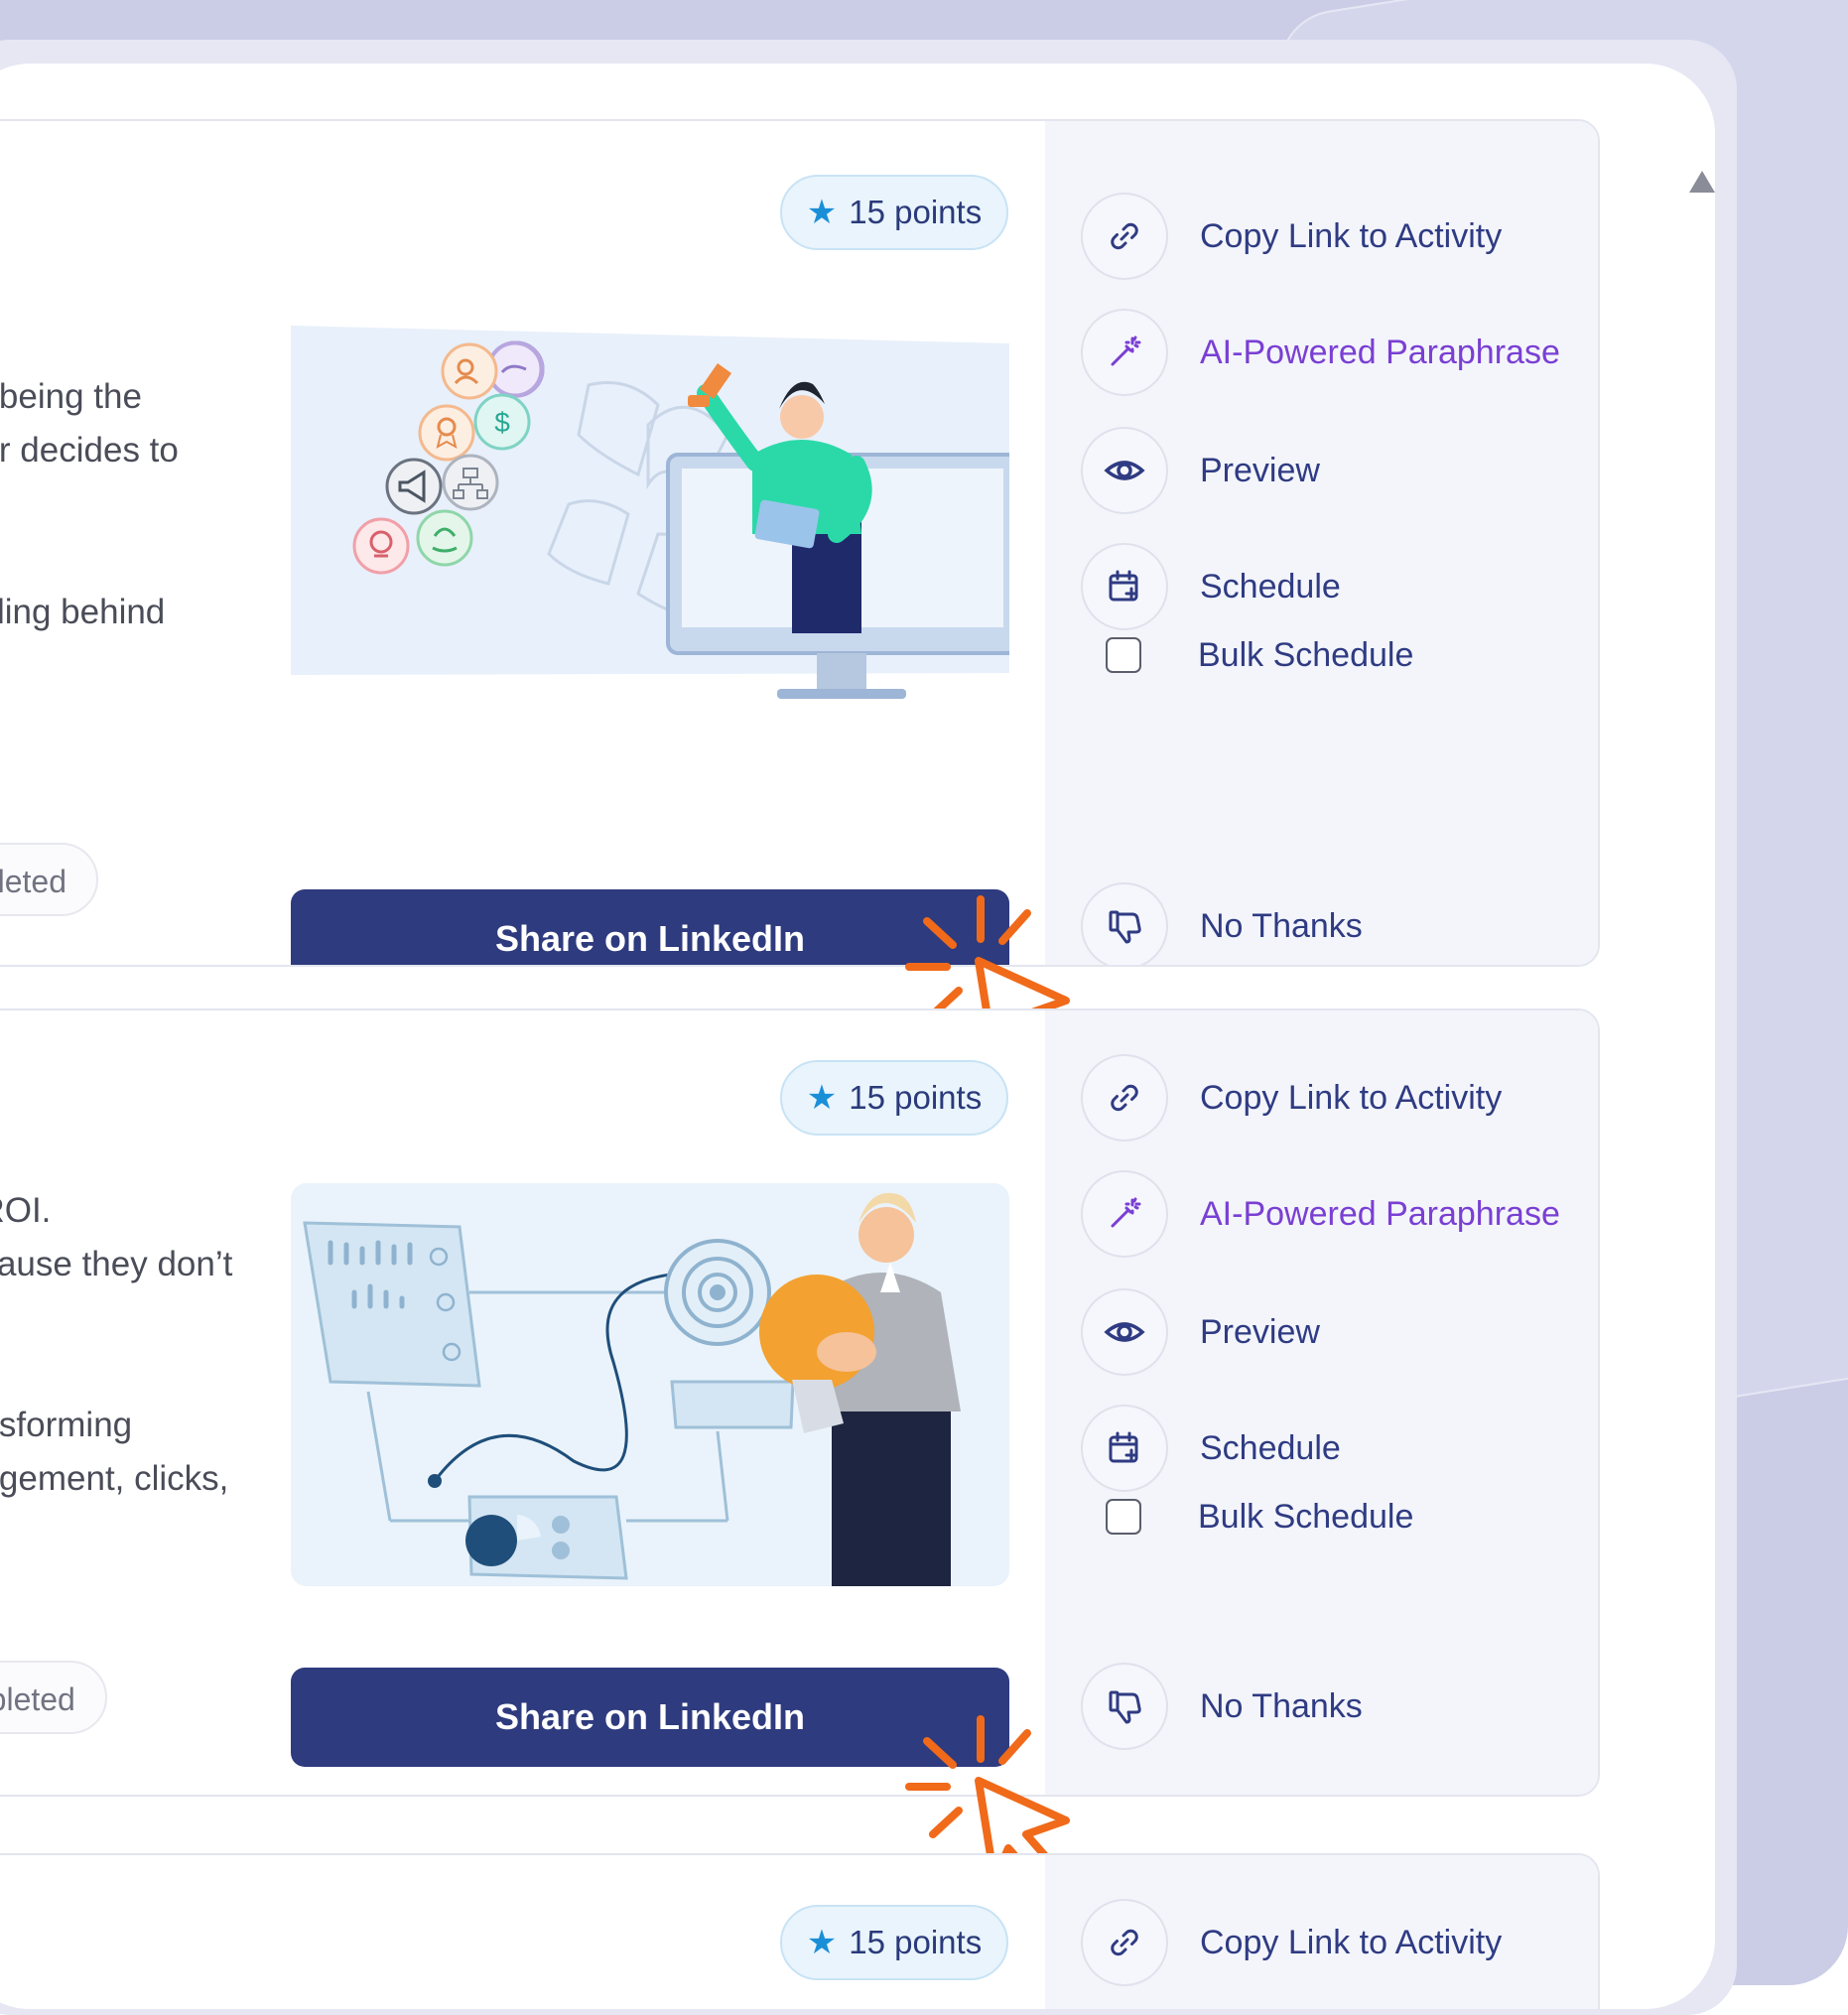 The height and width of the screenshot is (2015, 1848). What do you see at coordinates (49, 879) in the screenshot?
I see `status-badge: npleted` at bounding box center [49, 879].